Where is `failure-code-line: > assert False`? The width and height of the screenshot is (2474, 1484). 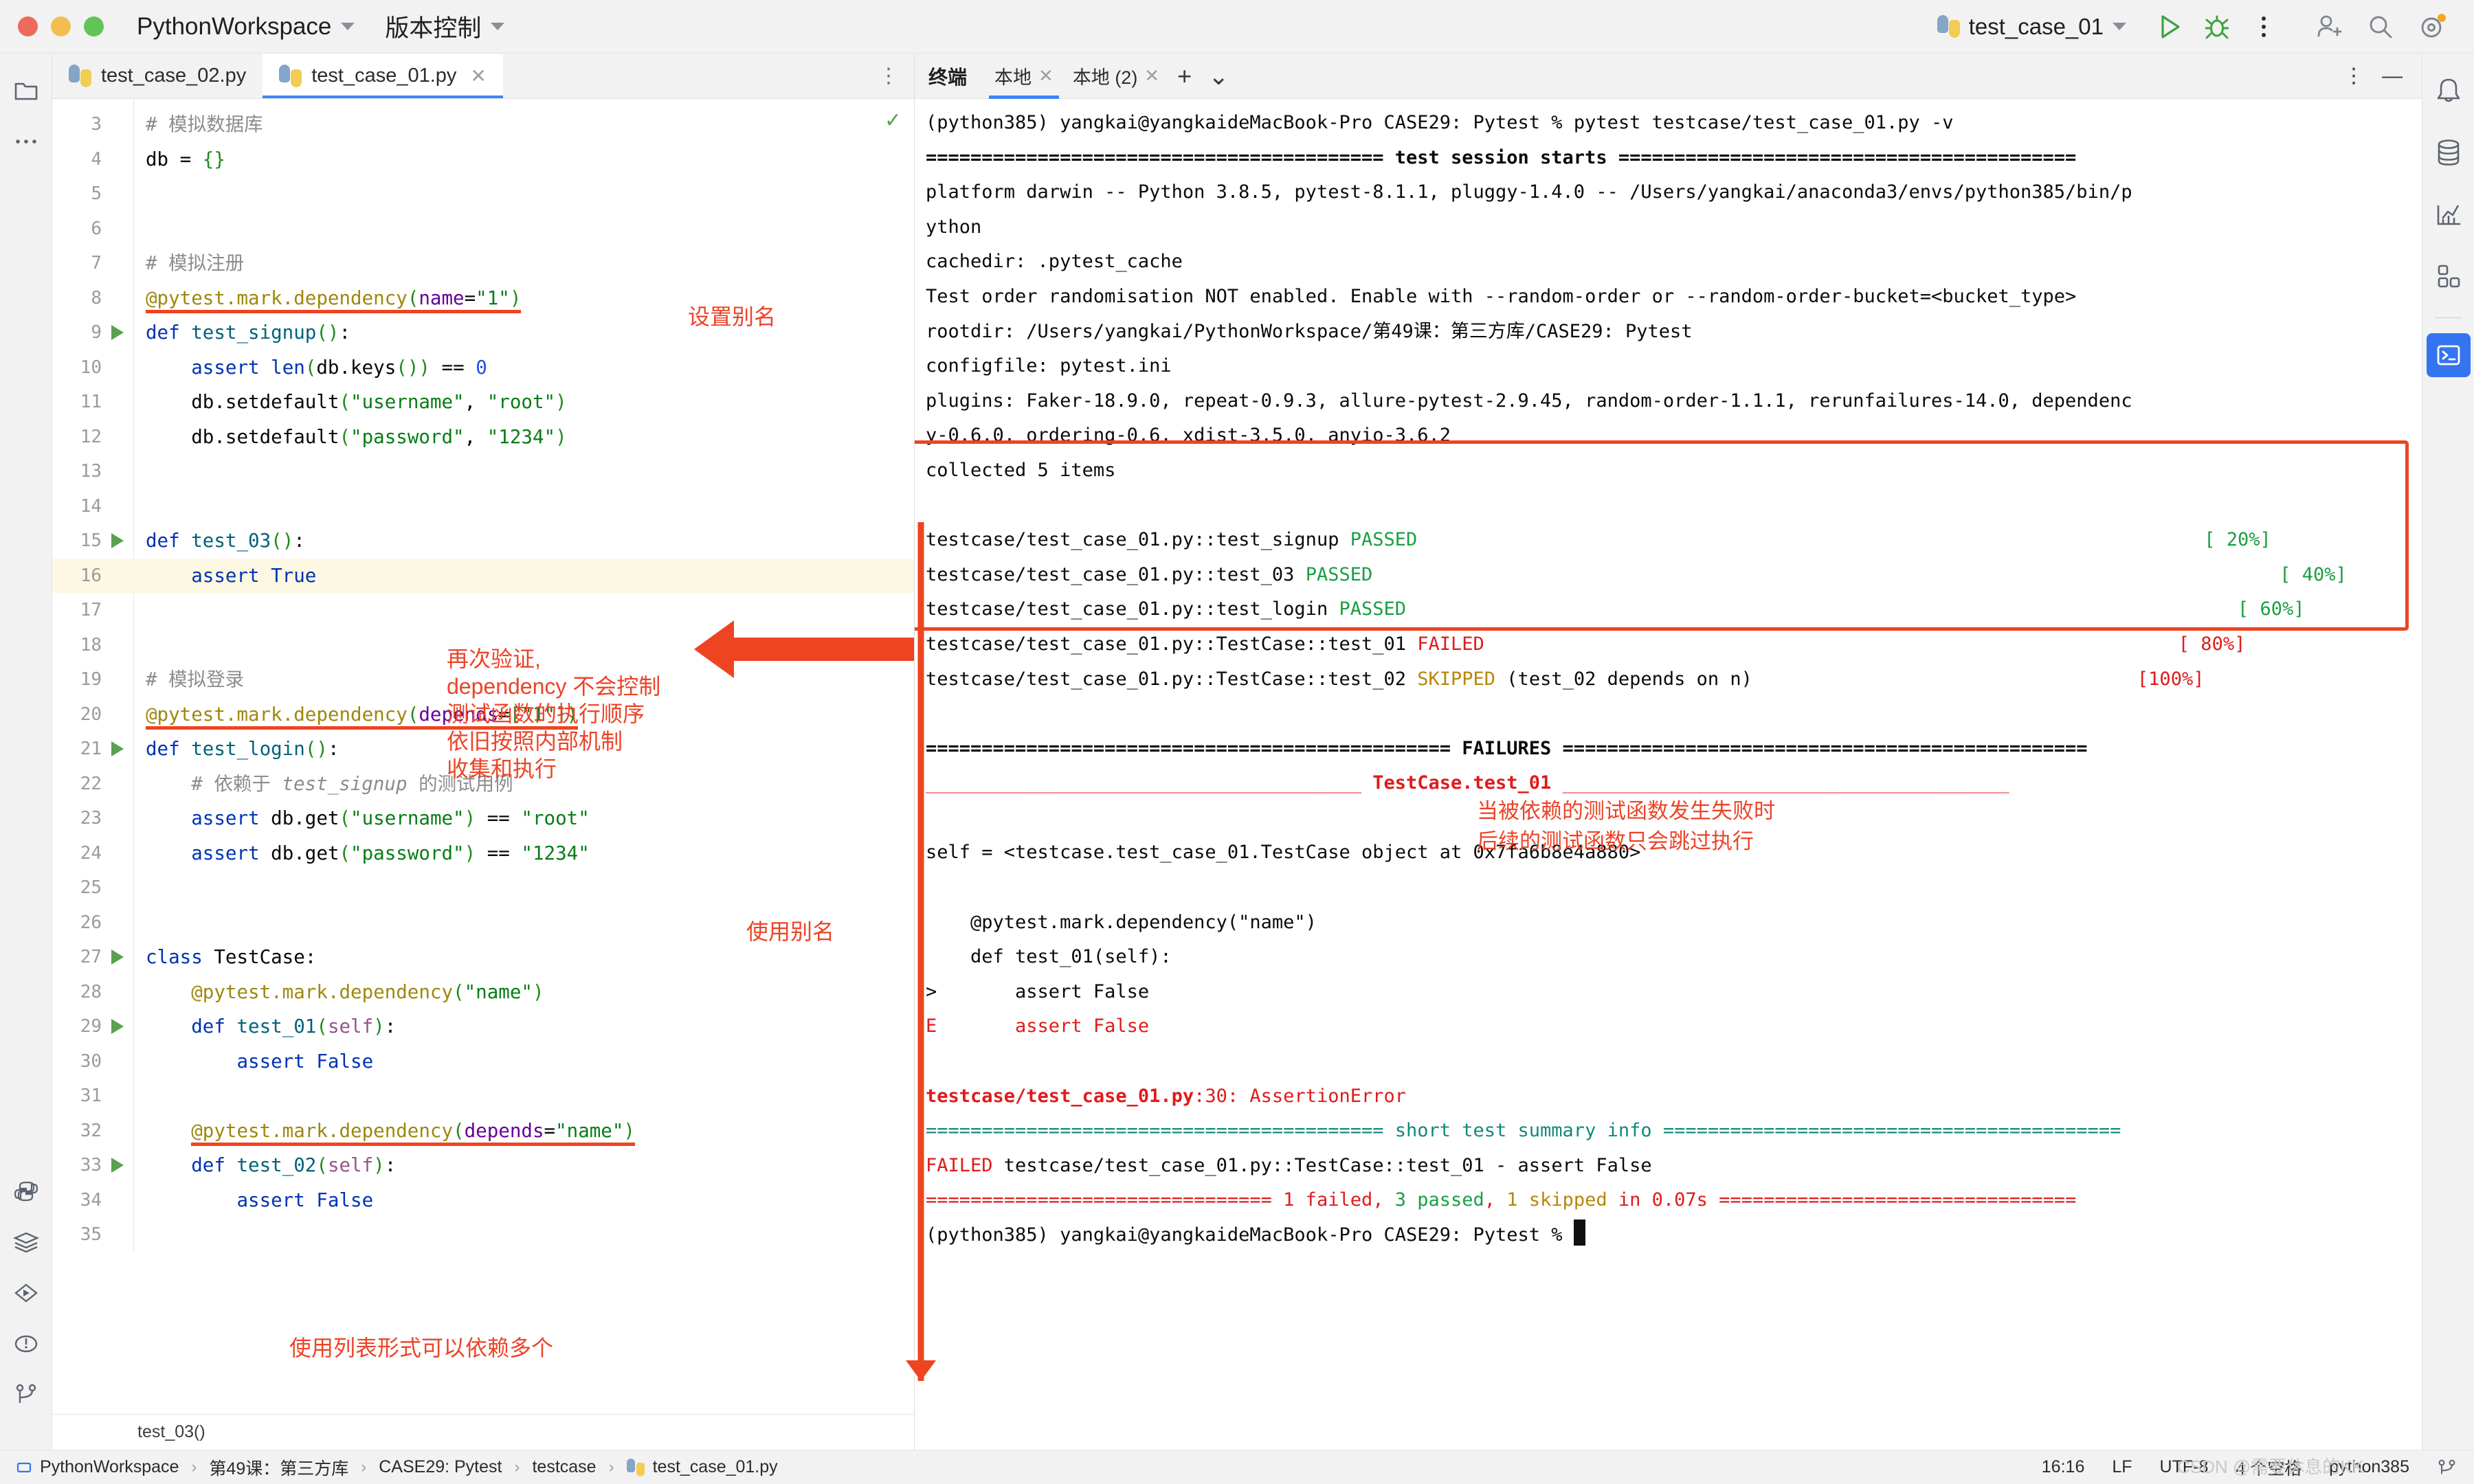 failure-code-line: > assert False is located at coordinates (1038, 991).